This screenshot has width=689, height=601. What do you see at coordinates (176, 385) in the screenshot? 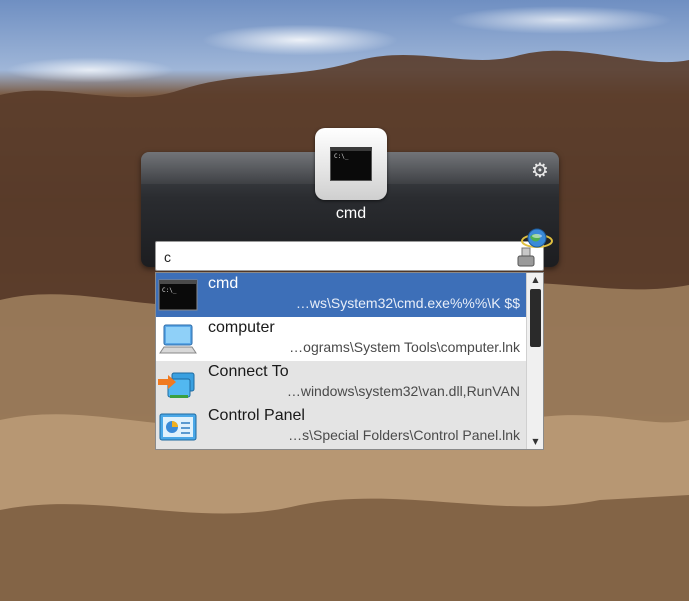
I see `network-connections-icon` at bounding box center [176, 385].